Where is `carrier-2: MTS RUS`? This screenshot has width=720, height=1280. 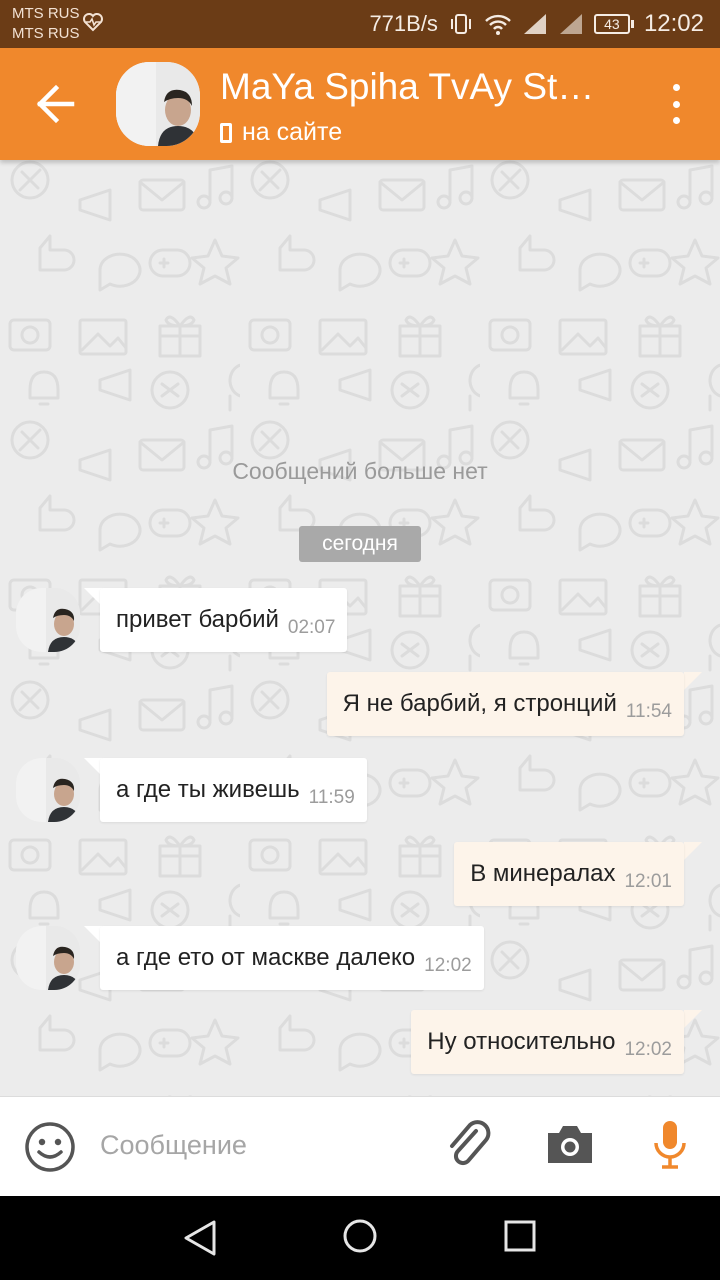 carrier-2: MTS RUS is located at coordinates (46, 33).